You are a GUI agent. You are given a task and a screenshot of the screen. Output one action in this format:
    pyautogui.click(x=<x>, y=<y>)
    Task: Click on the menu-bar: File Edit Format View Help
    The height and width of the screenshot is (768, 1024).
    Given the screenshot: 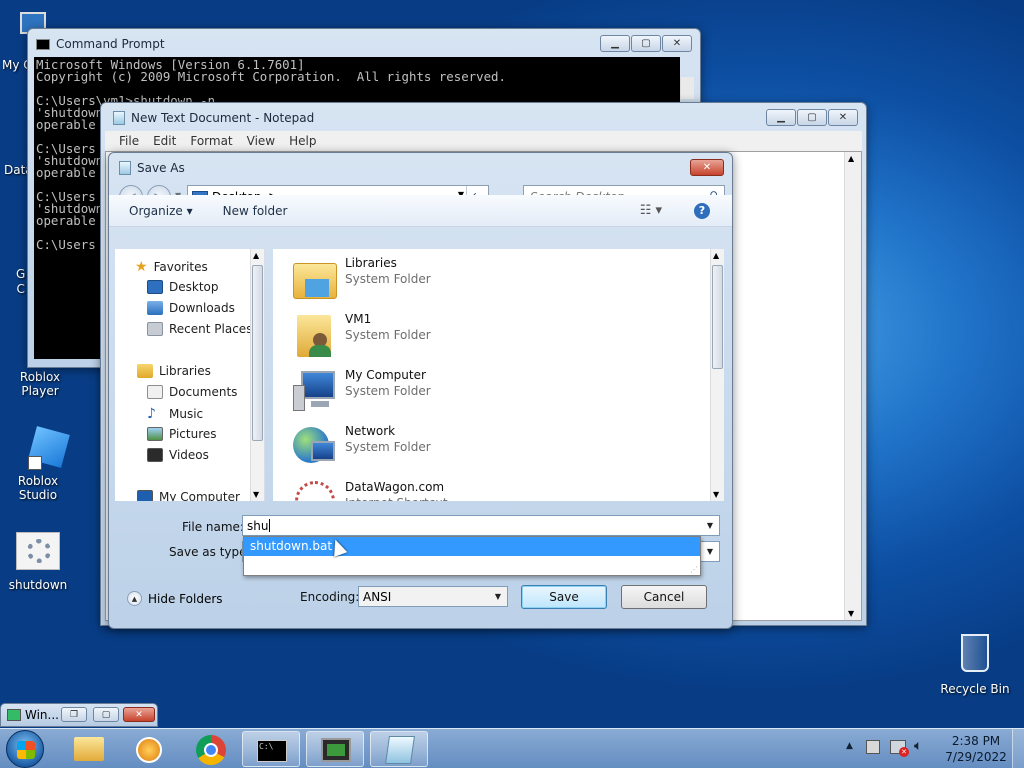 What is the action you would take?
    pyautogui.click(x=483, y=141)
    